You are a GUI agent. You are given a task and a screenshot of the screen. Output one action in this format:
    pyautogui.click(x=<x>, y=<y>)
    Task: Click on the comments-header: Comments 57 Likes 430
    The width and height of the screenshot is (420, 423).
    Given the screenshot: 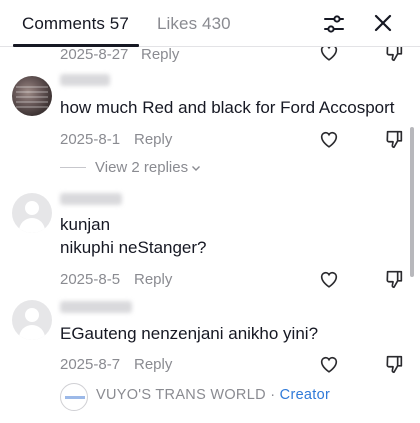 What is the action you would take?
    pyautogui.click(x=210, y=23)
    